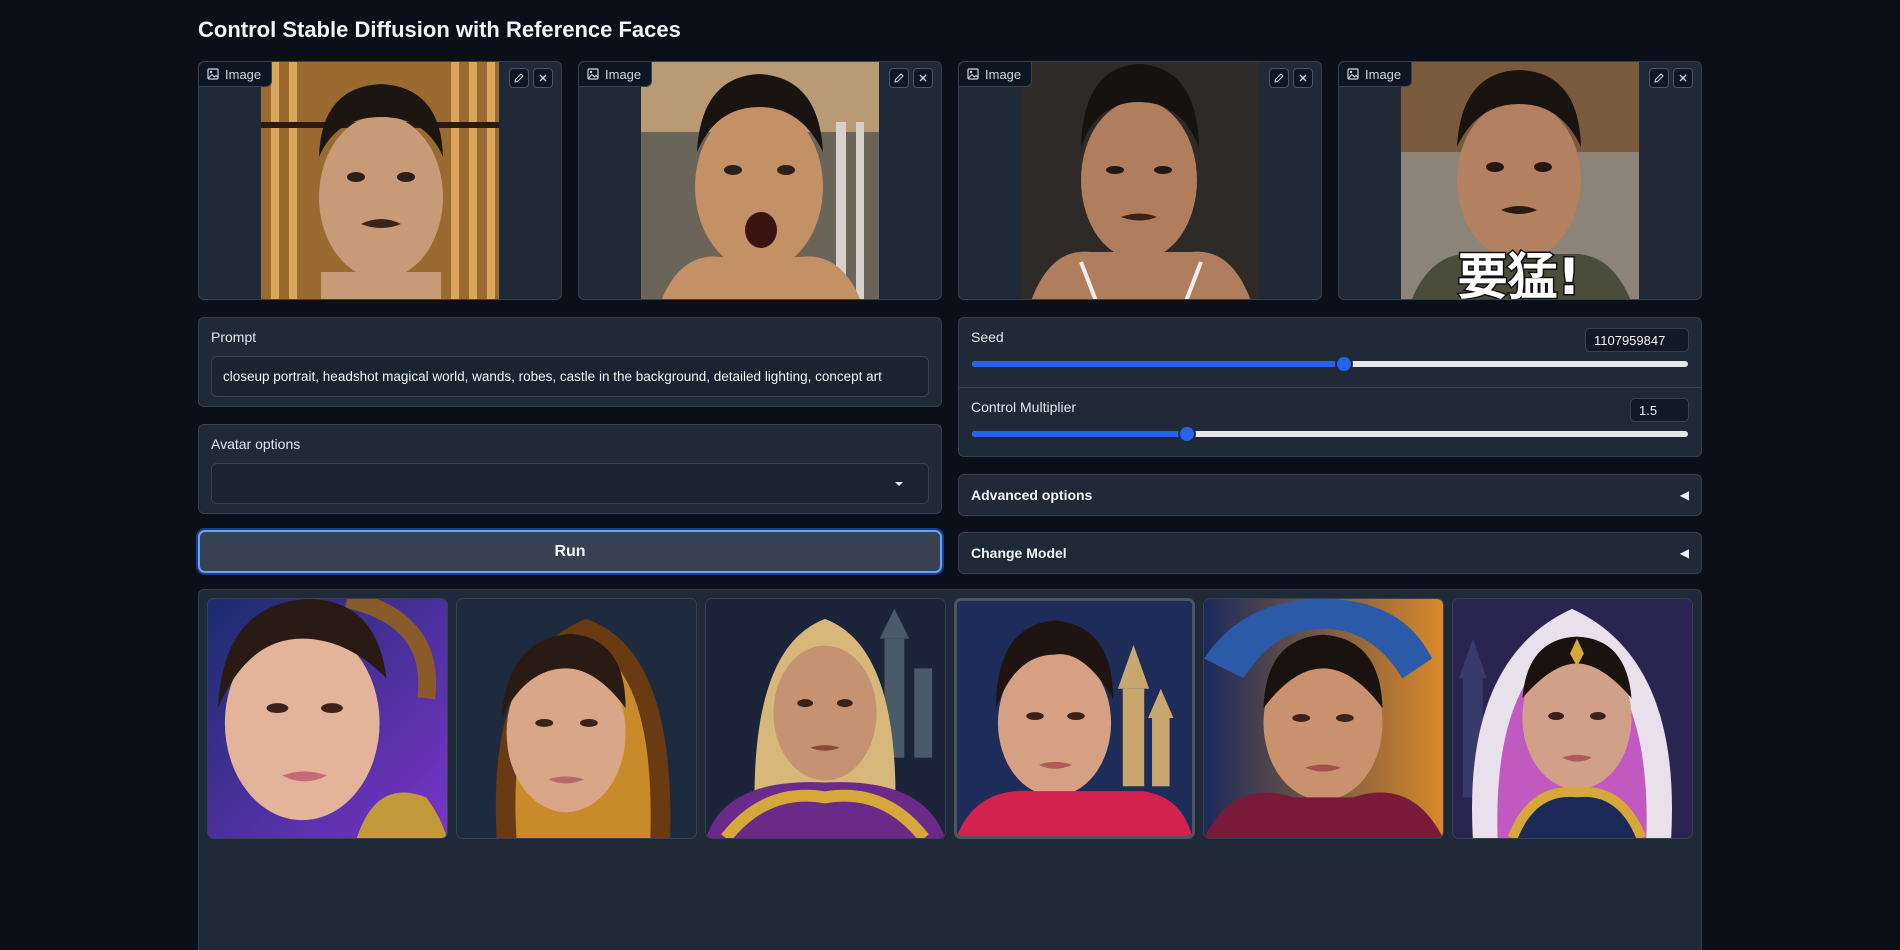  I want to click on reference-image-2: Image, so click(760, 180).